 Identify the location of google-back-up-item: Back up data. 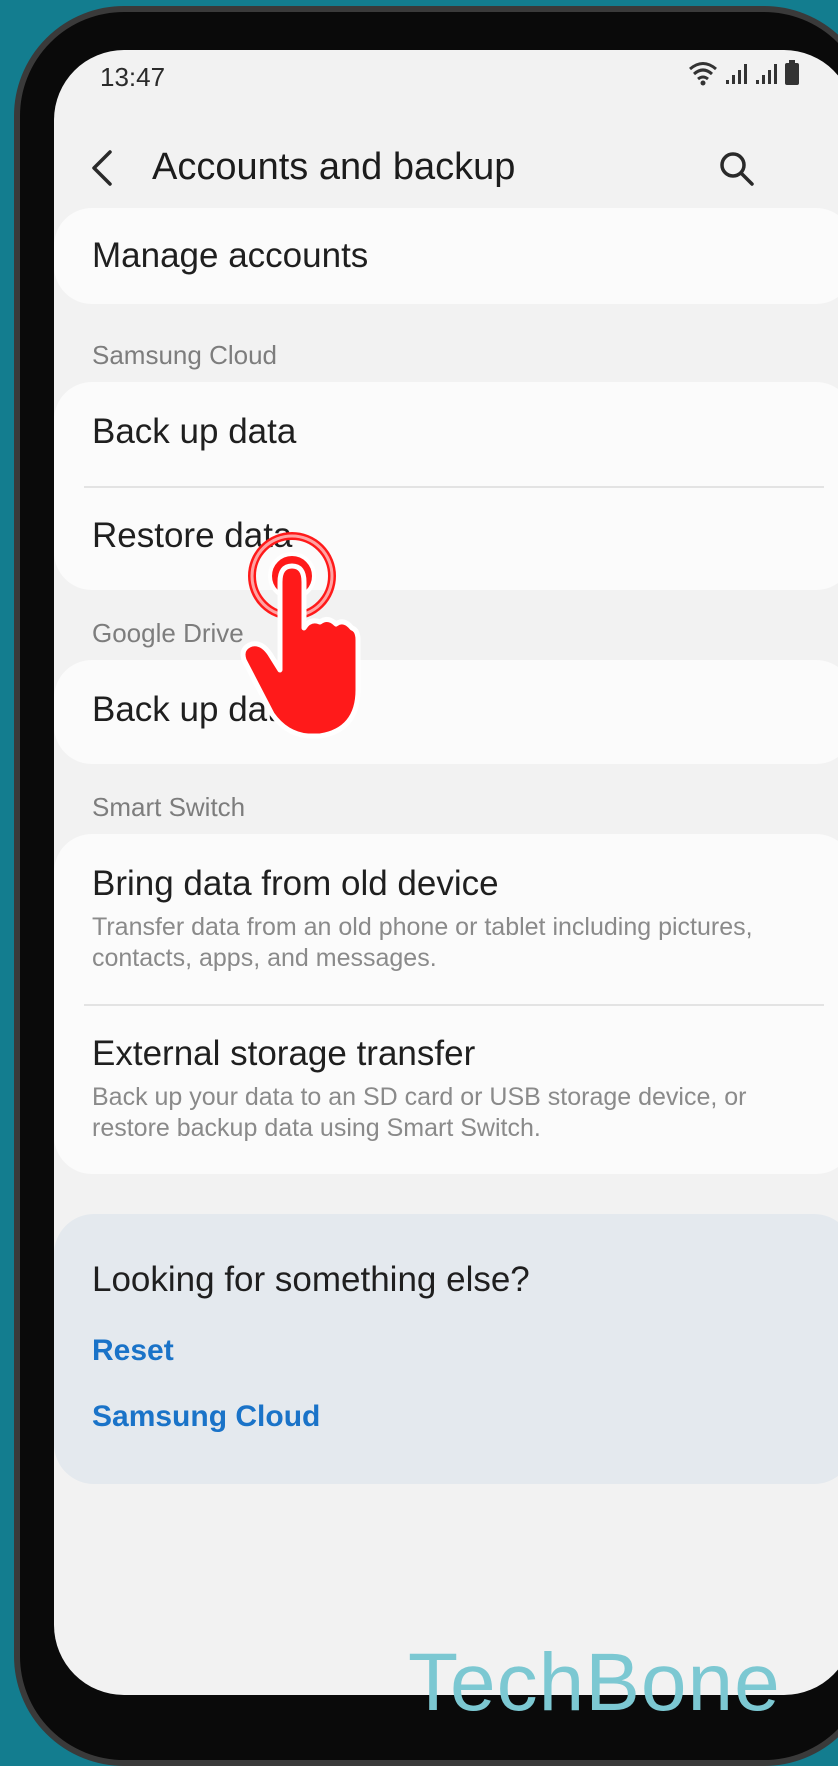
(454, 710).